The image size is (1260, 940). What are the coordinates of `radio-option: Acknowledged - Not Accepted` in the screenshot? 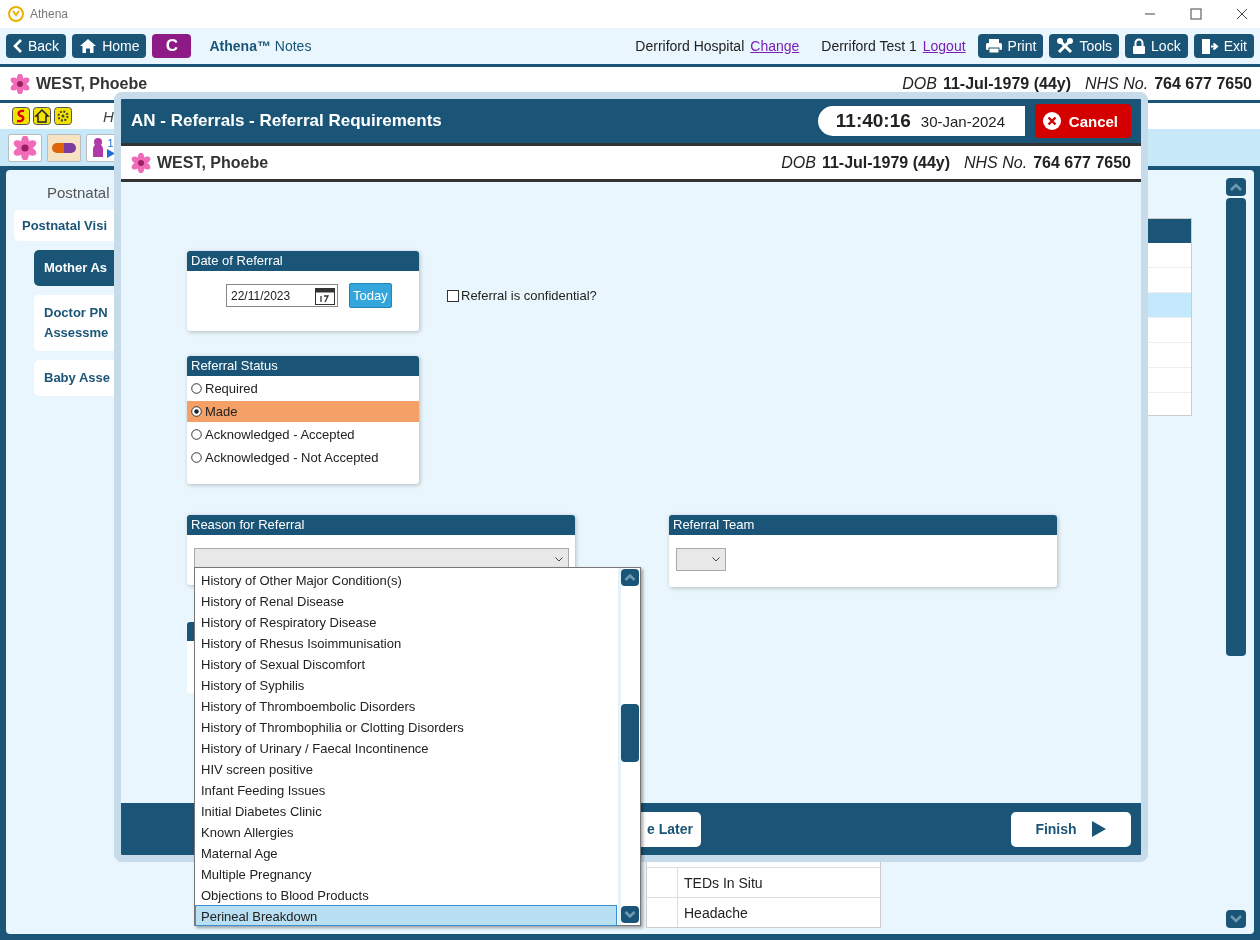 It's located at (303, 457).